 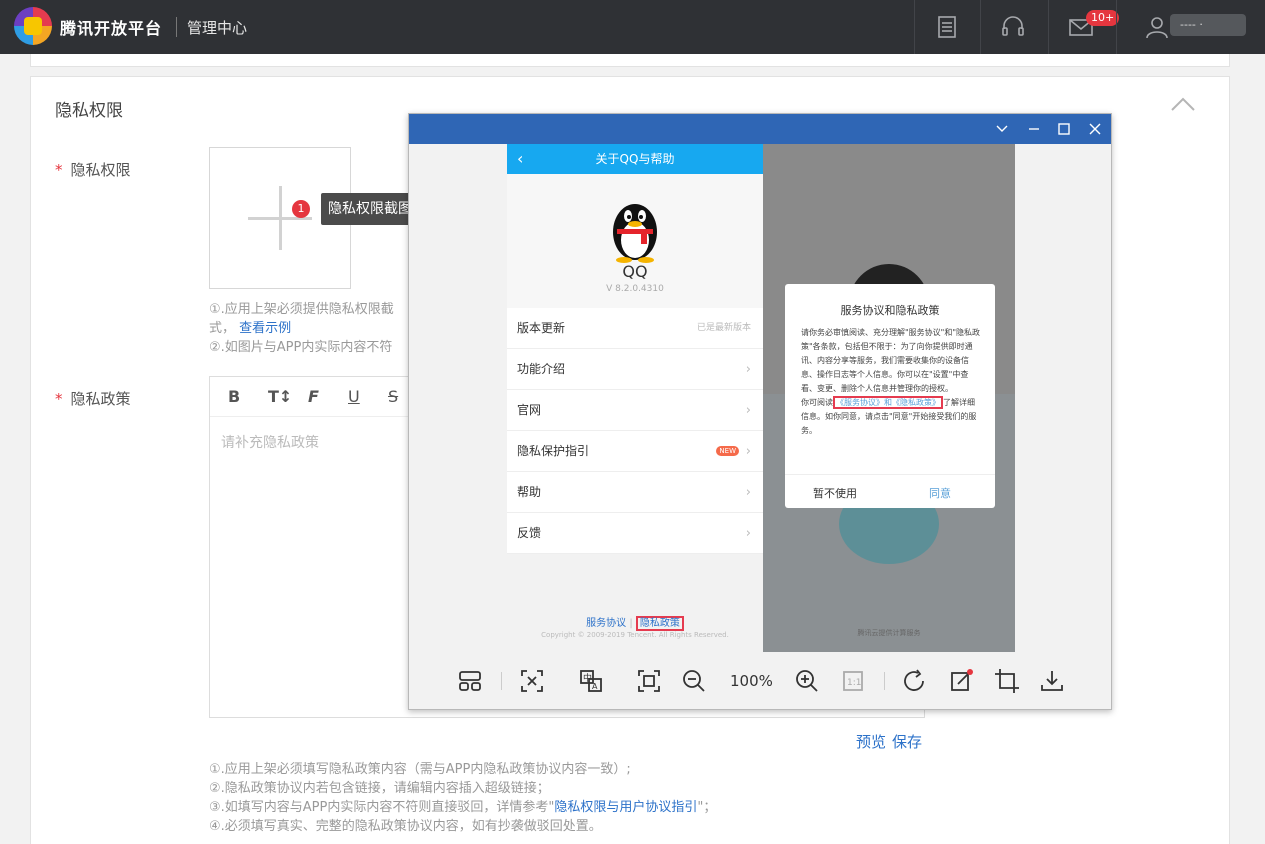 I want to click on viewer-titlebar, so click(x=760, y=129).